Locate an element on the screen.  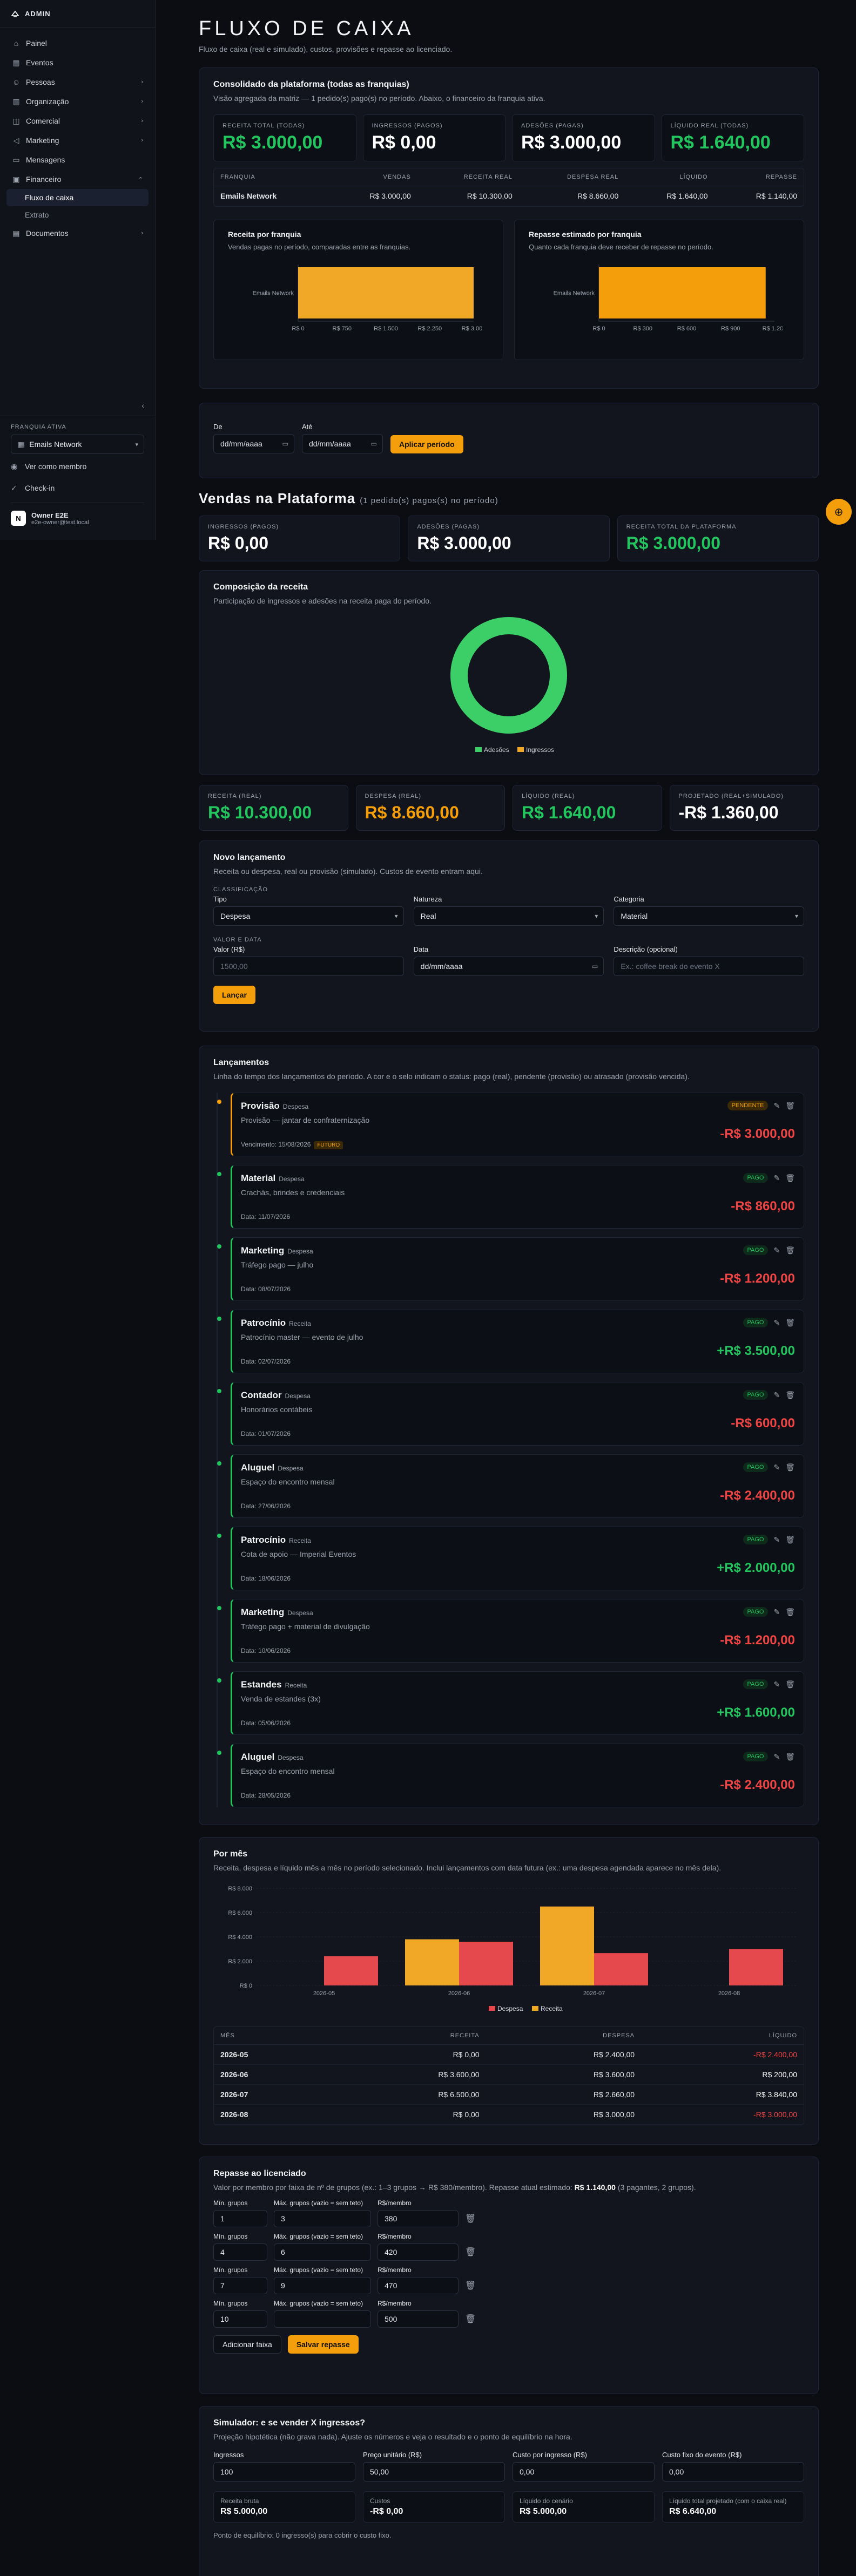
sidebar-item-painel: ⌂ Painel is located at coordinates (77, 43).